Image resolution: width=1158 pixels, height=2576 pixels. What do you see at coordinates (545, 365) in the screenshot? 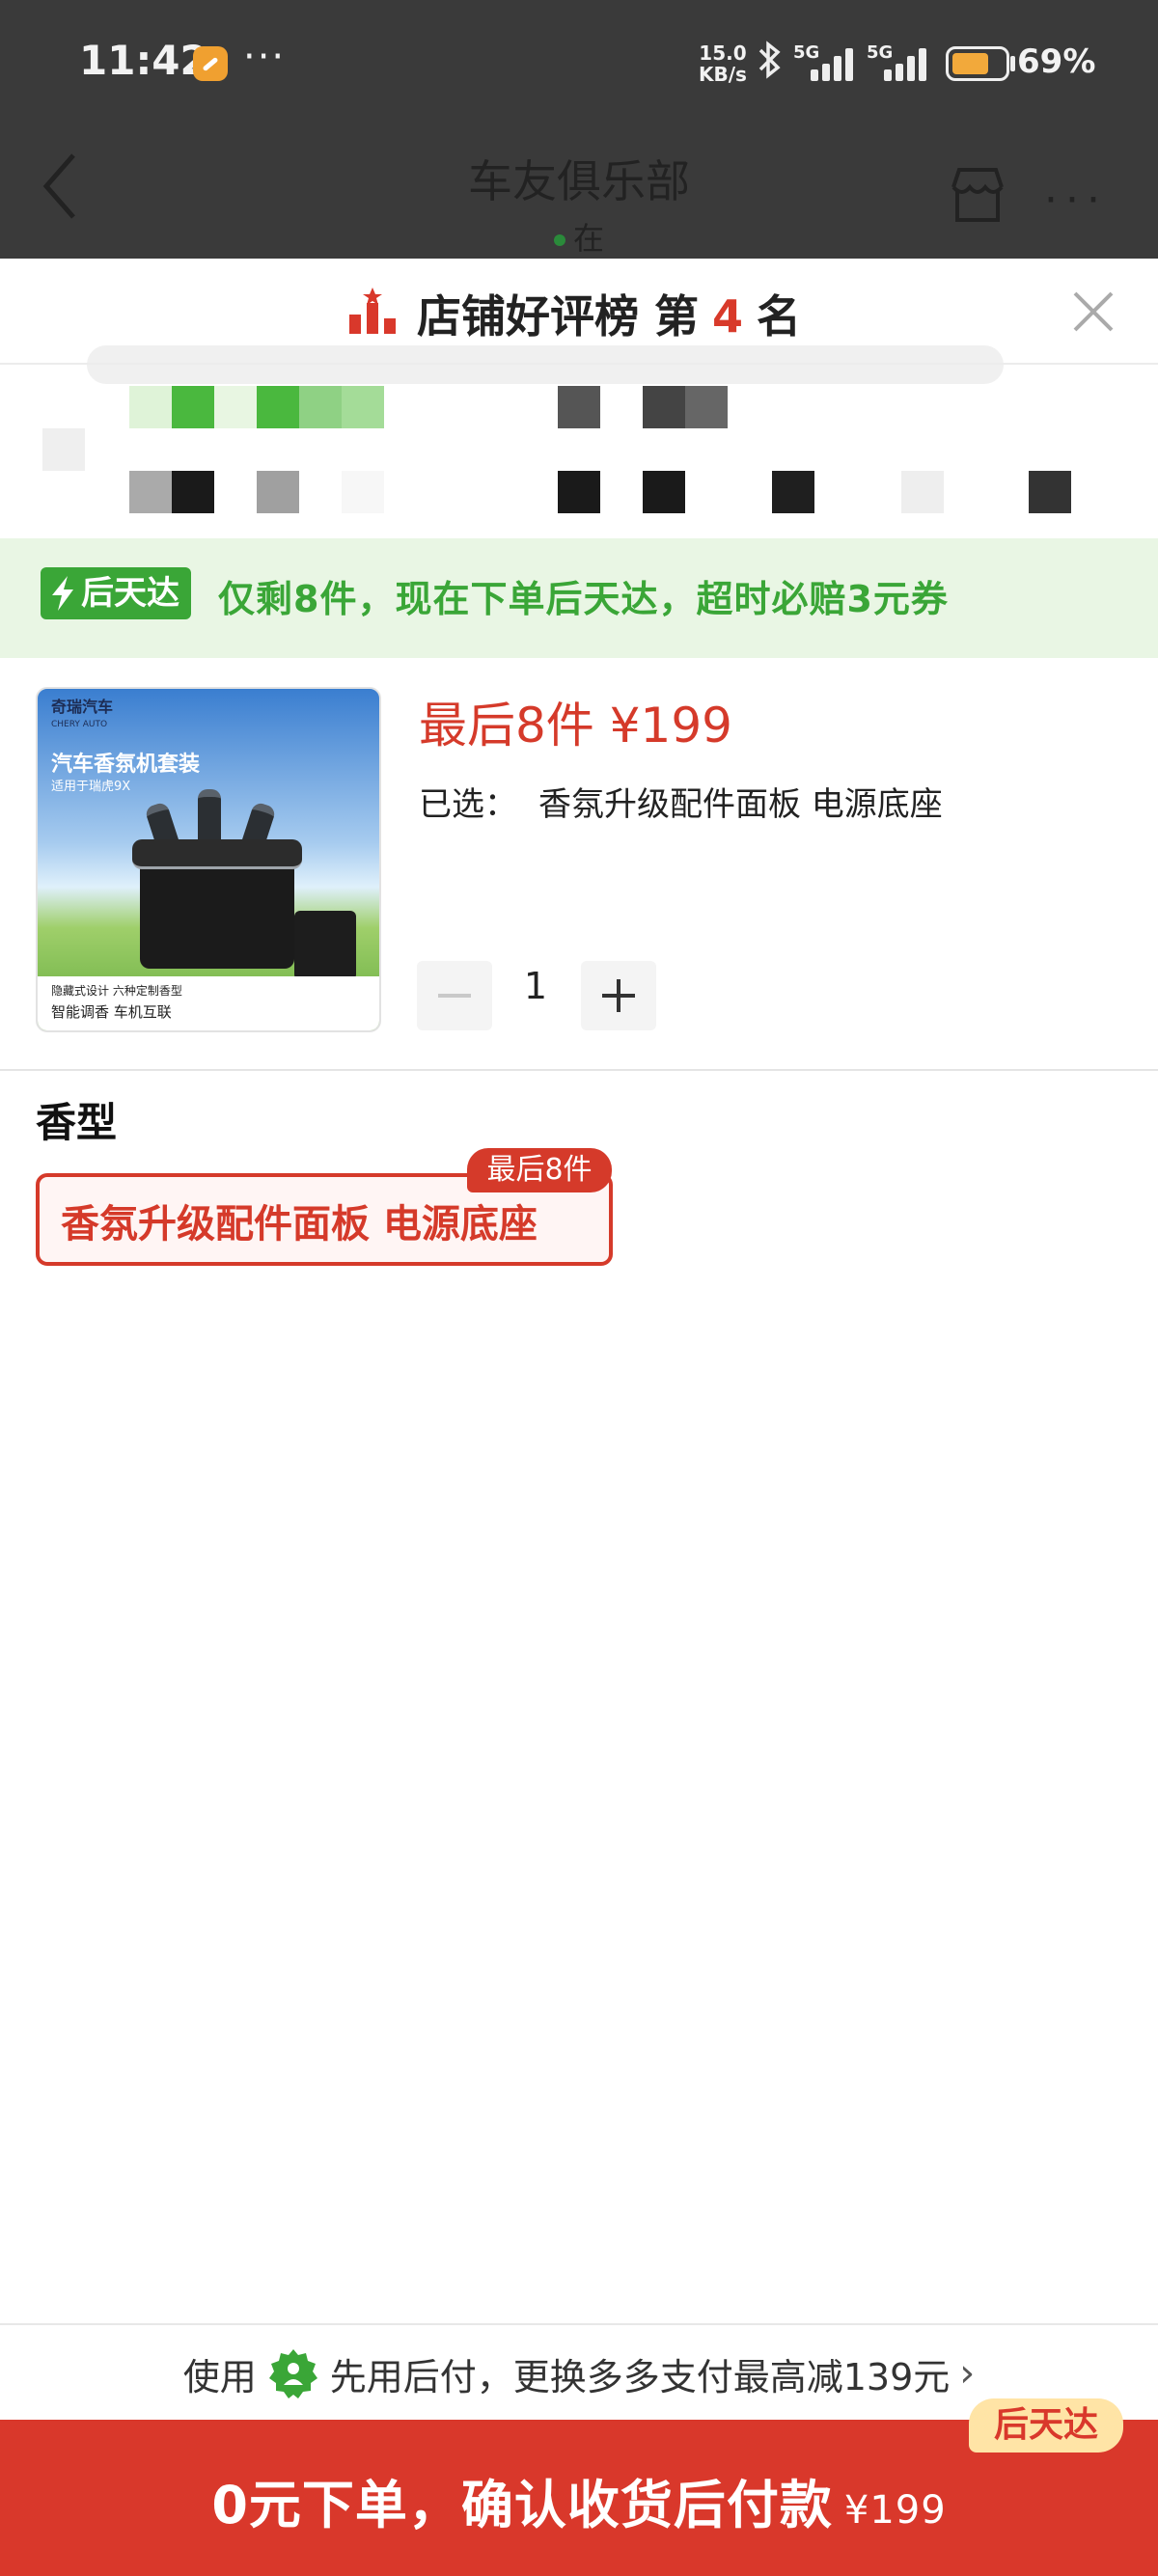
I see `blurred-overlay` at bounding box center [545, 365].